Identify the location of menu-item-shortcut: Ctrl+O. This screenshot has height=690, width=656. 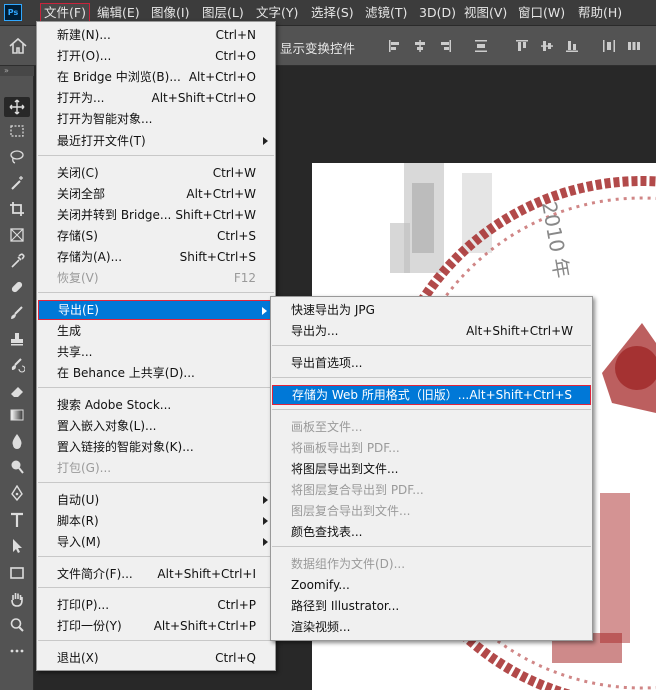
(235, 56).